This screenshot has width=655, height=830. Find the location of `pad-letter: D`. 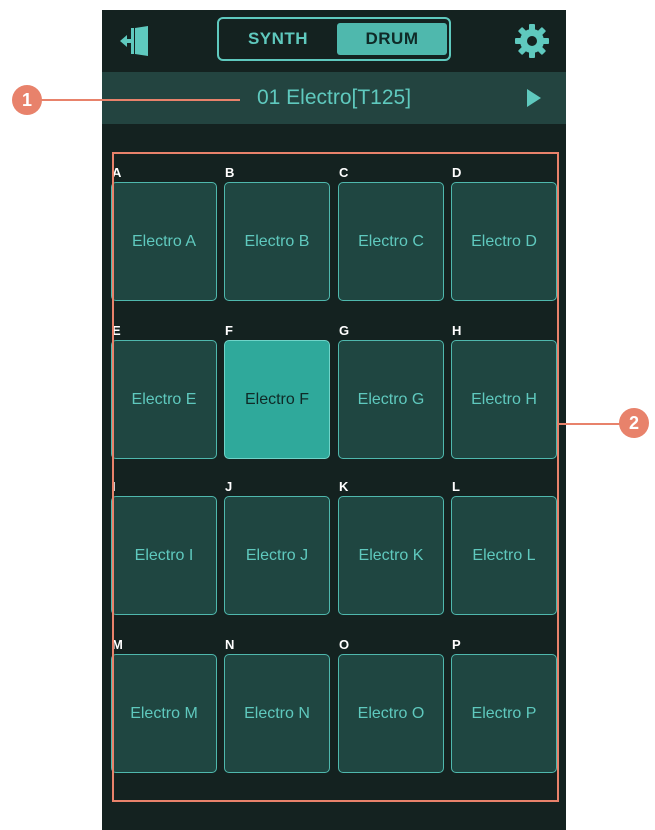

pad-letter: D is located at coordinates (457, 172).